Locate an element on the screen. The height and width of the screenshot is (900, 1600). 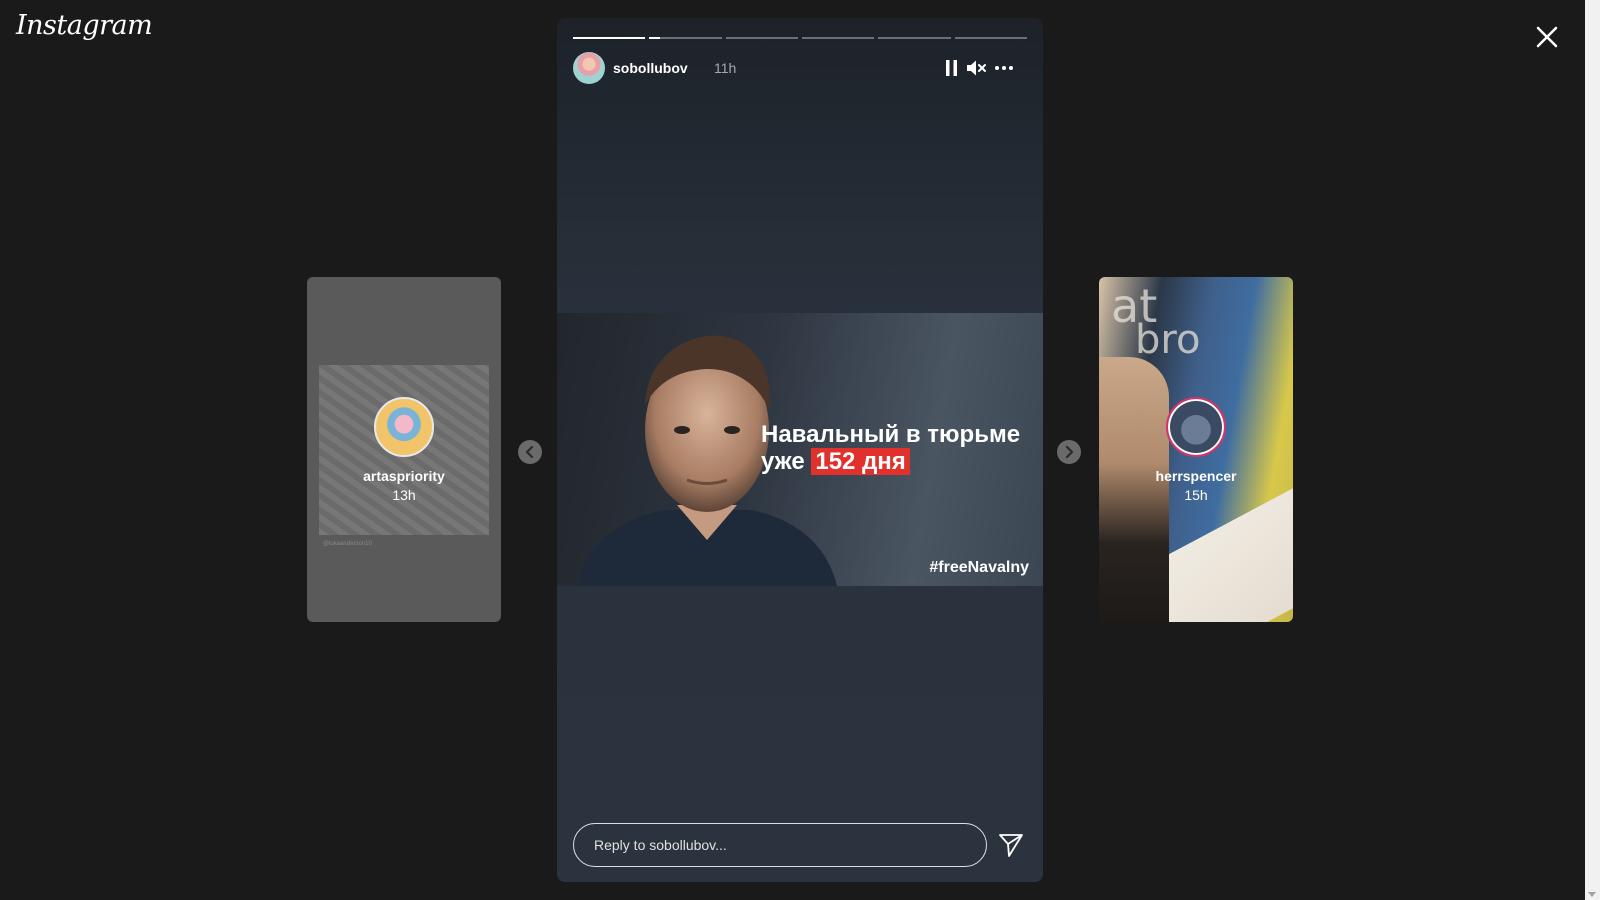
chevron-left-icon is located at coordinates (529, 452).